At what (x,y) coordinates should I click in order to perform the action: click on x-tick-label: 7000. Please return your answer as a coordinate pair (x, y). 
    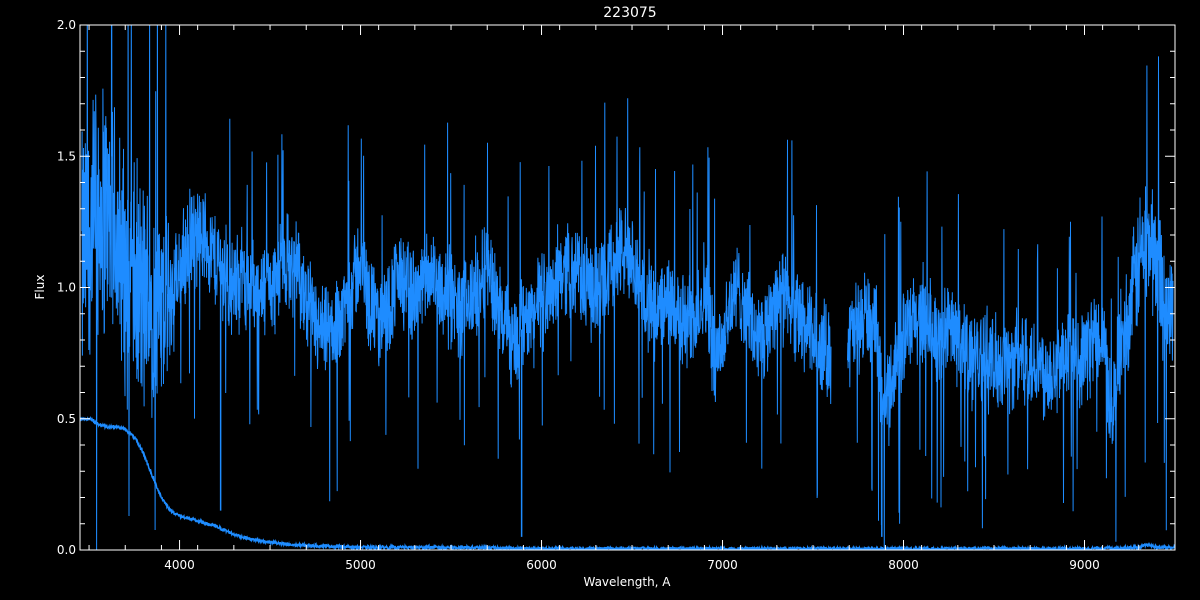
    Looking at the image, I should click on (722, 565).